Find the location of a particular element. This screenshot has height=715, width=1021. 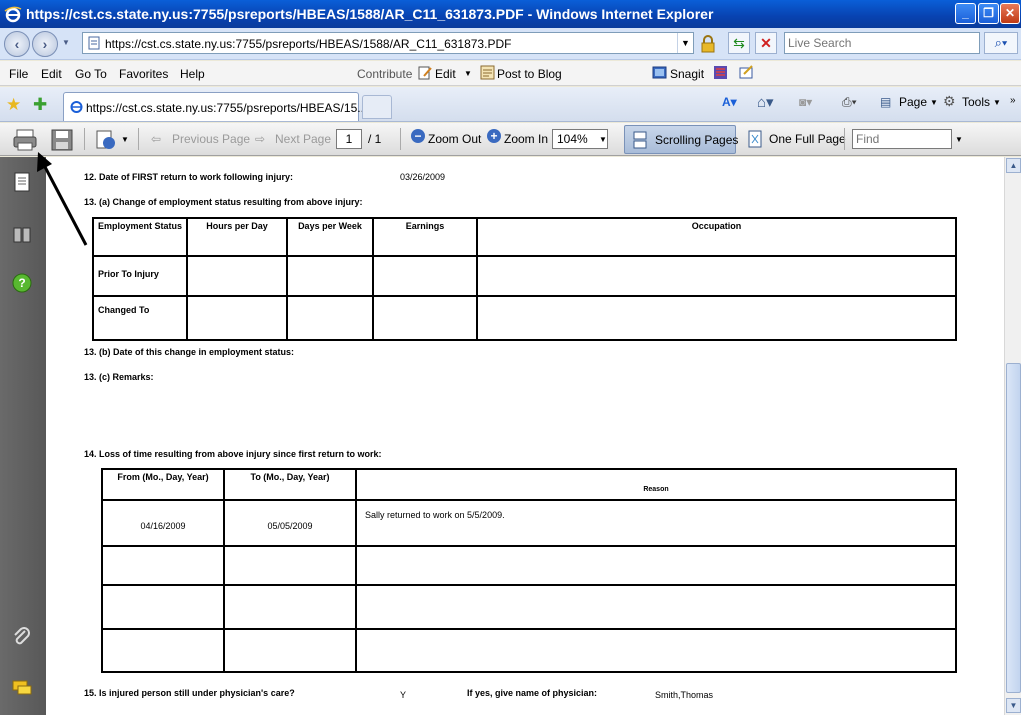

next-page-button: Next Page is located at coordinates (303, 139).